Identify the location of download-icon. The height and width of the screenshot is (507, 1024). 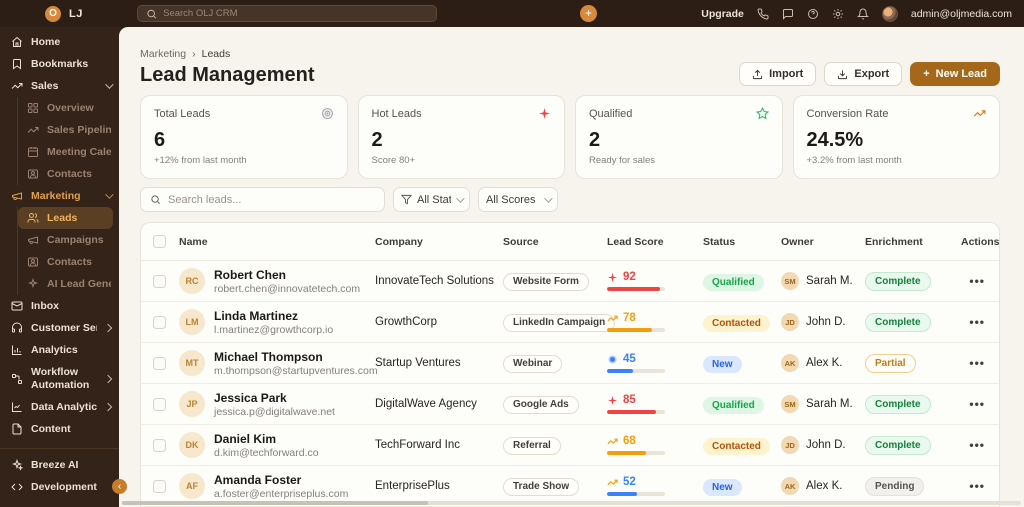
(843, 74).